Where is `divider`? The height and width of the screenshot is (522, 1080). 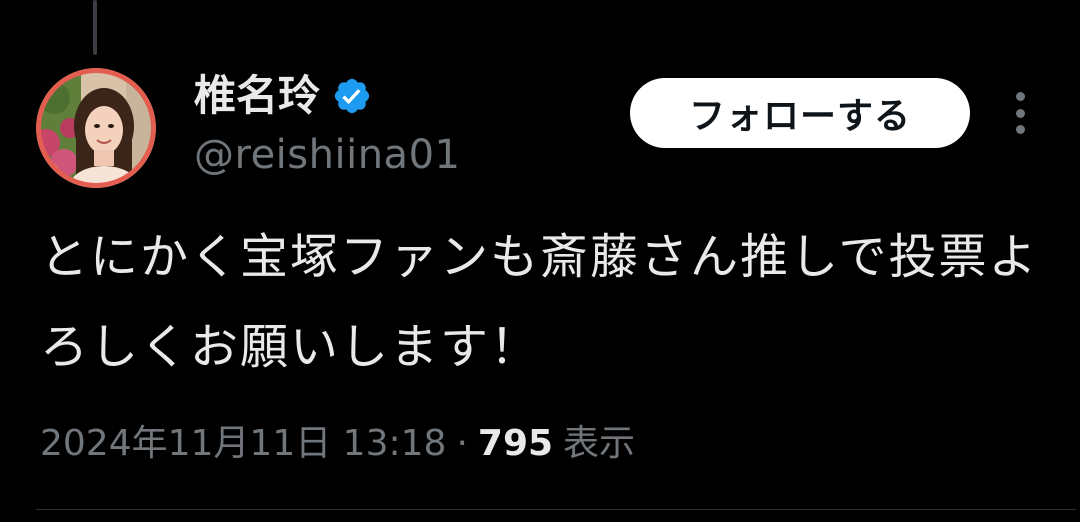 divider is located at coordinates (556, 509).